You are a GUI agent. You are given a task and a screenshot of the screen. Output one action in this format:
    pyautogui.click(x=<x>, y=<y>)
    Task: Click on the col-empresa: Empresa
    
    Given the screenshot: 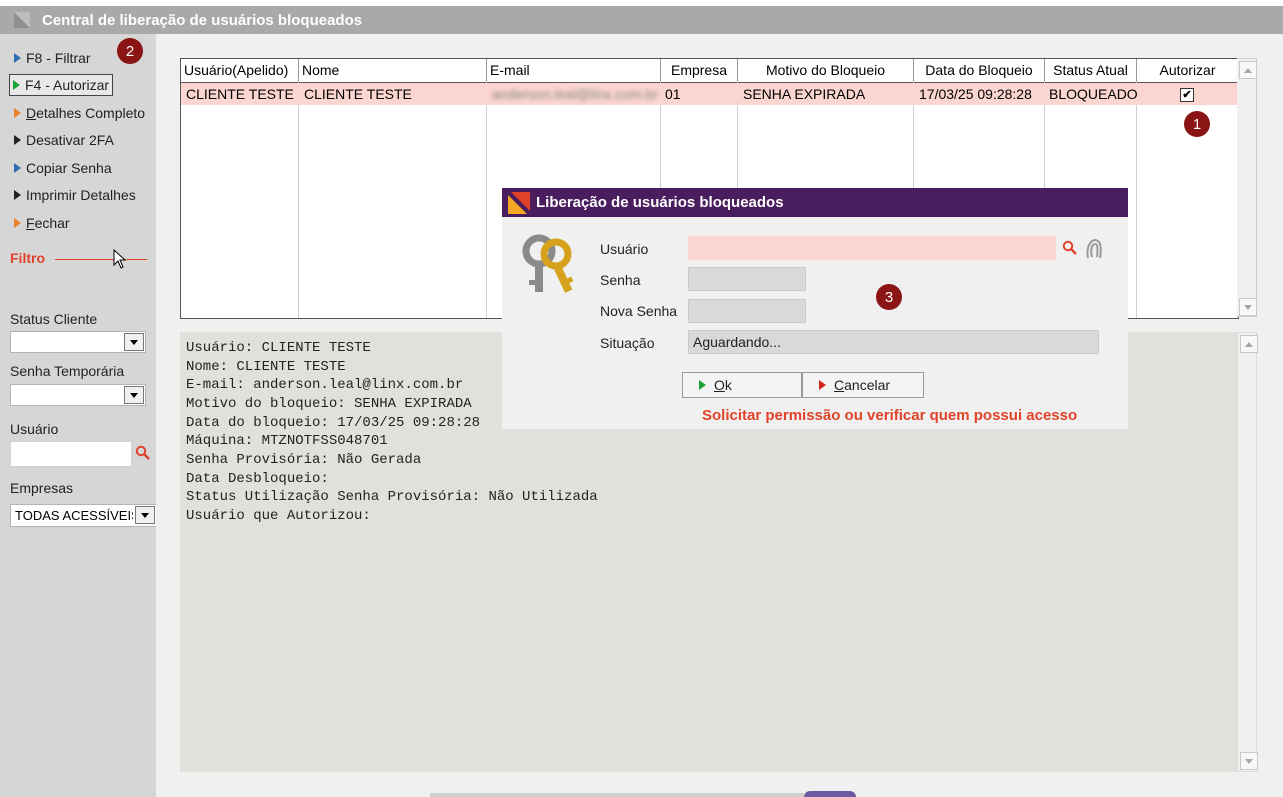 What is the action you would take?
    pyautogui.click(x=699, y=70)
    